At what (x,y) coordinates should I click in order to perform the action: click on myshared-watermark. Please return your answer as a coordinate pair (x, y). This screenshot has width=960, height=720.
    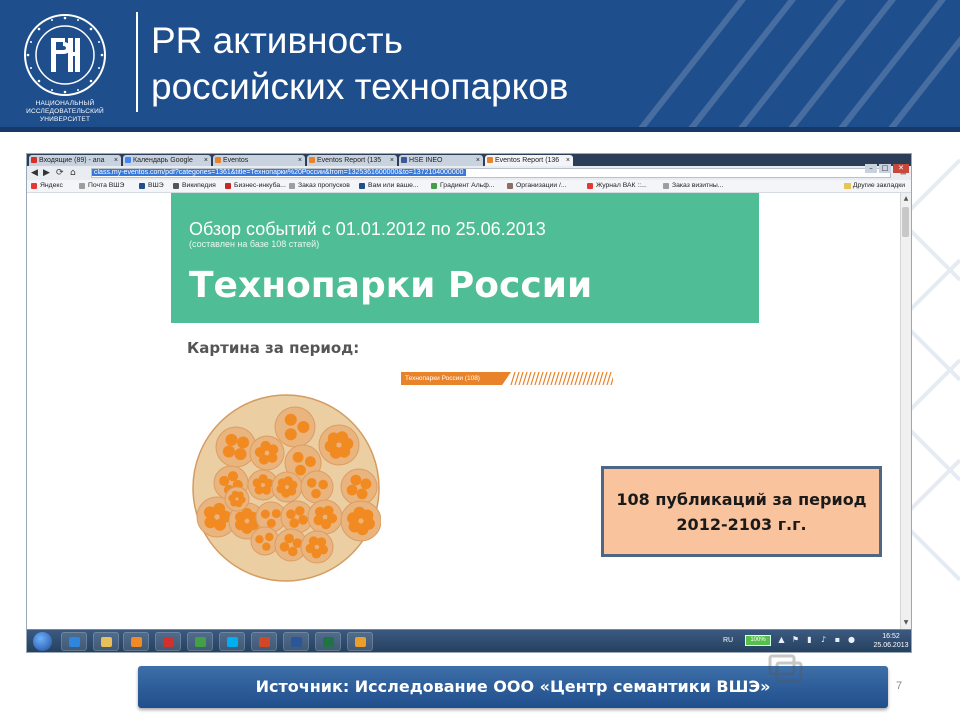
    Looking at the image, I should click on (838, 671).